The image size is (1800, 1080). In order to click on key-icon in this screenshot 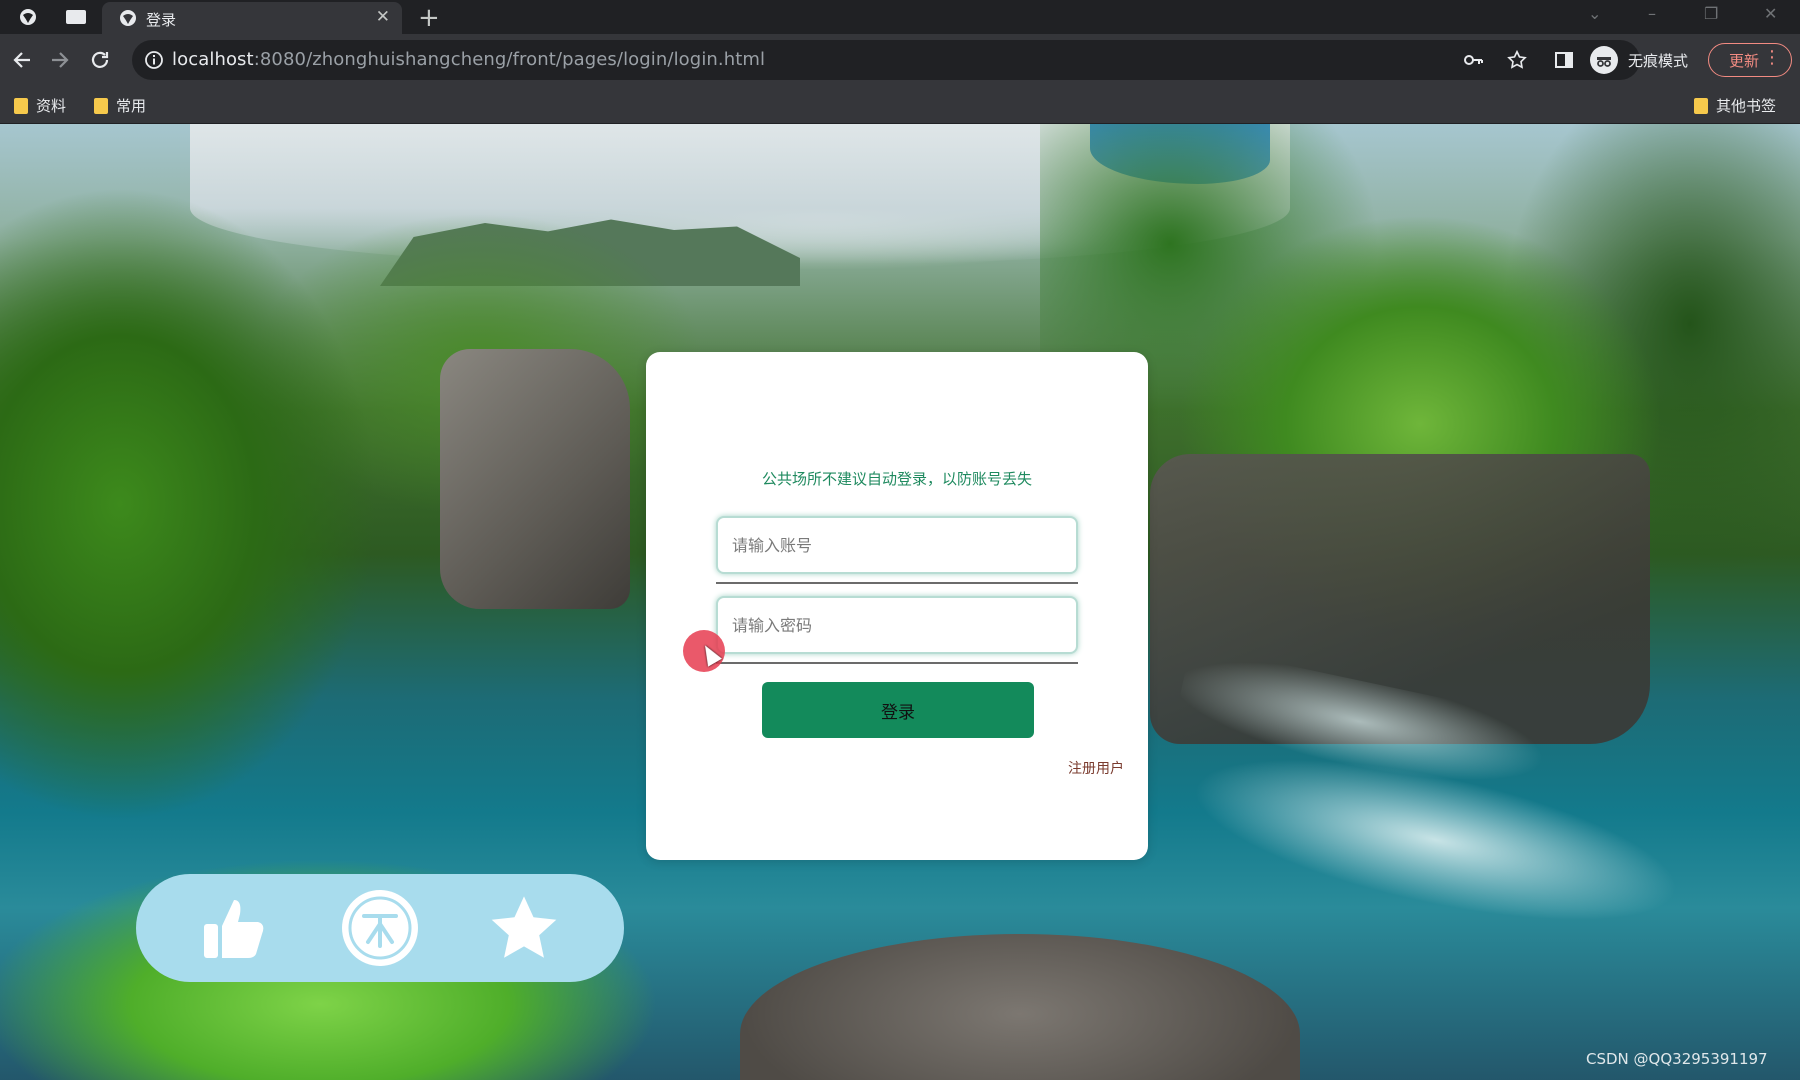, I will do `click(1473, 62)`.